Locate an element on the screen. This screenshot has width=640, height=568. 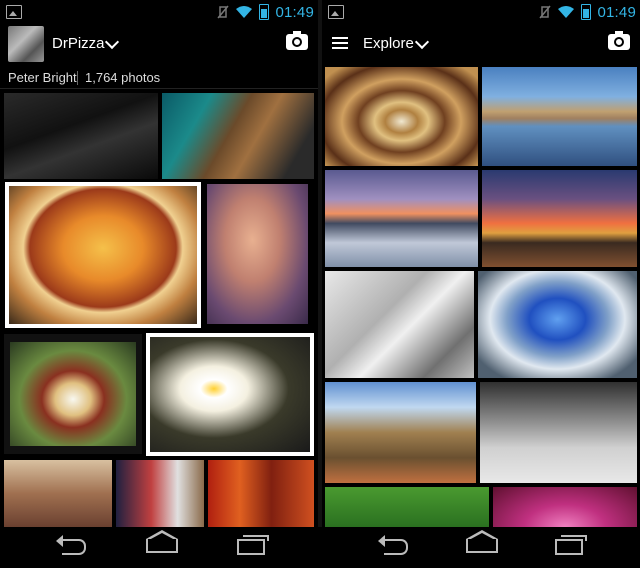
cat-photo is located at coordinates (238, 136).